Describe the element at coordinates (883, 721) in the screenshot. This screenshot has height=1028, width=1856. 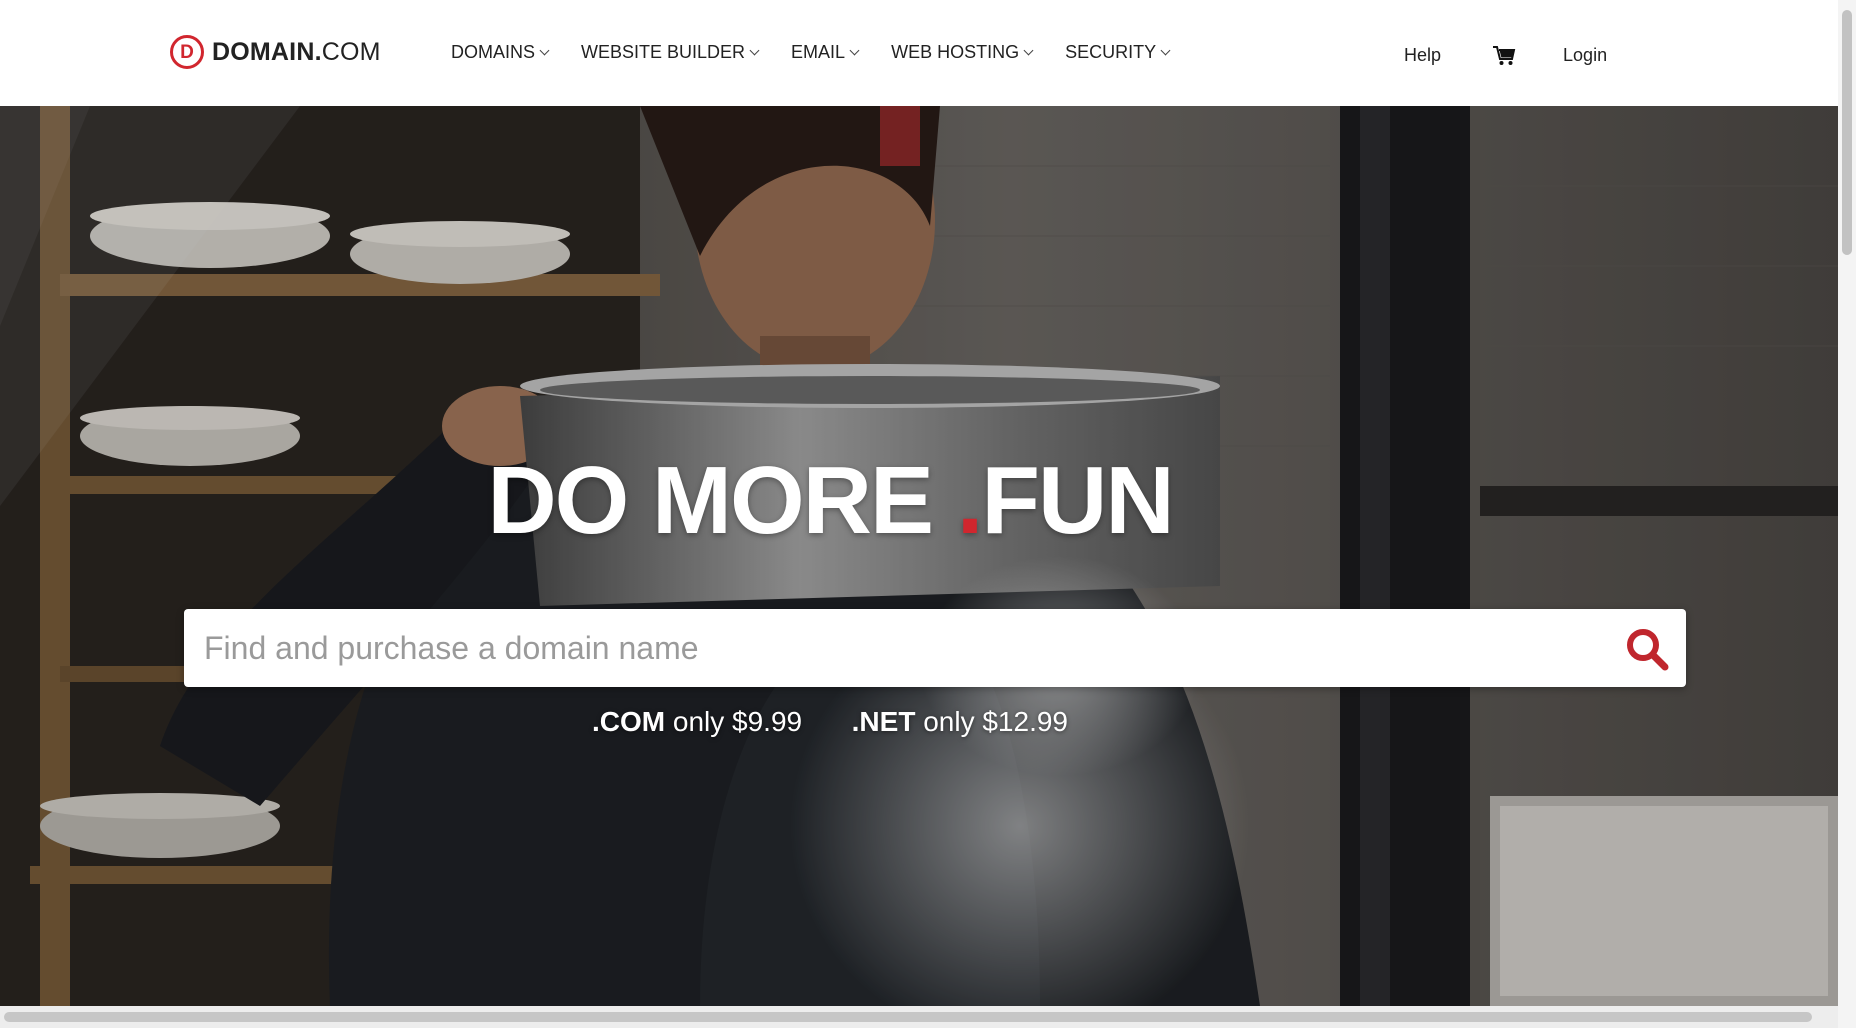
I see `price-net-tld: .NET` at that location.